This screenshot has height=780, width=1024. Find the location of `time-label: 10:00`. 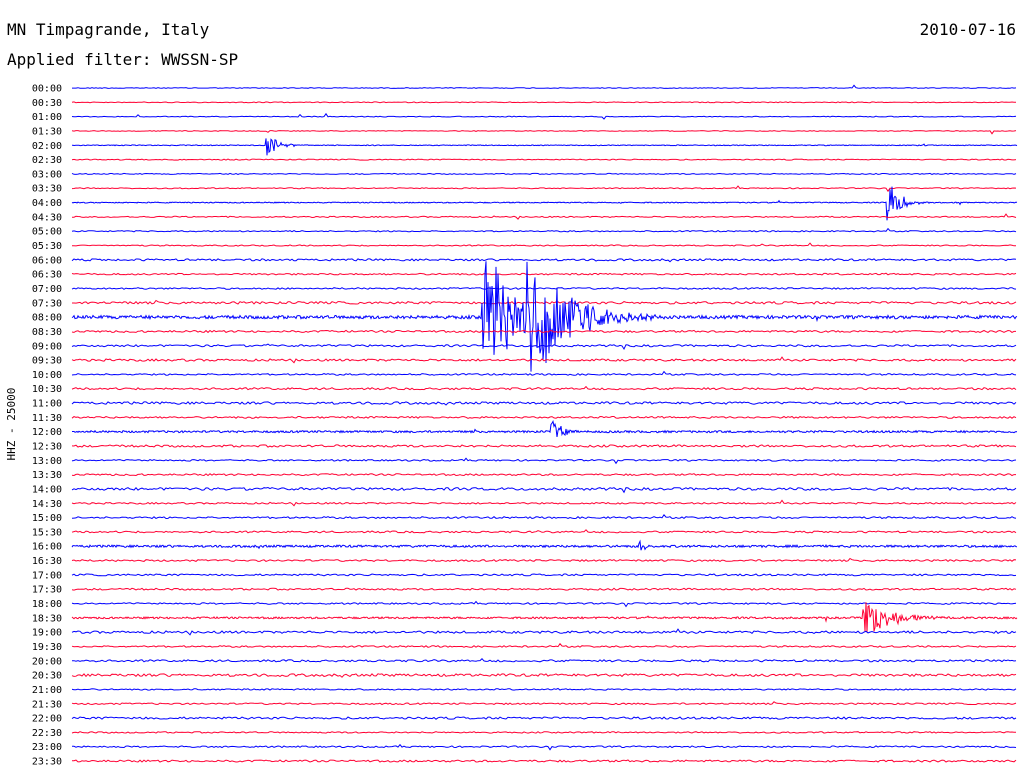

time-label: 10:00 is located at coordinates (47, 375).